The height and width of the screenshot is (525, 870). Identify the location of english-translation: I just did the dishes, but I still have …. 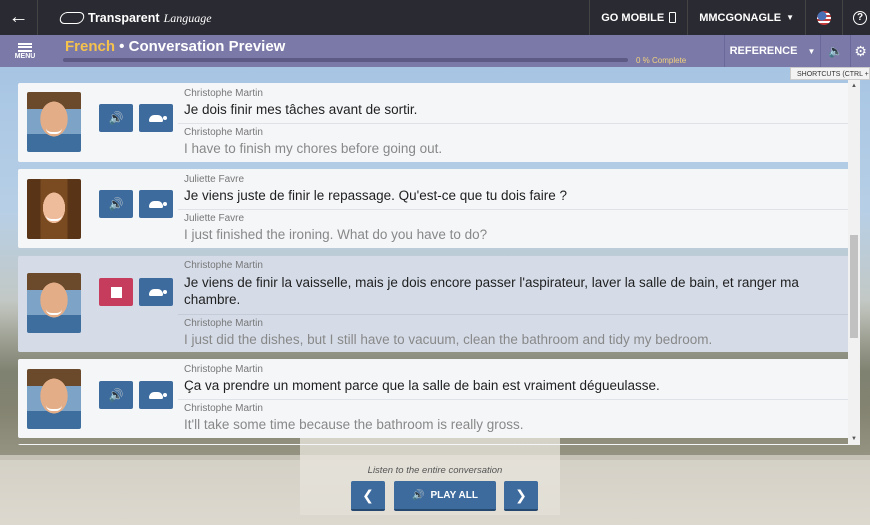
(448, 339).